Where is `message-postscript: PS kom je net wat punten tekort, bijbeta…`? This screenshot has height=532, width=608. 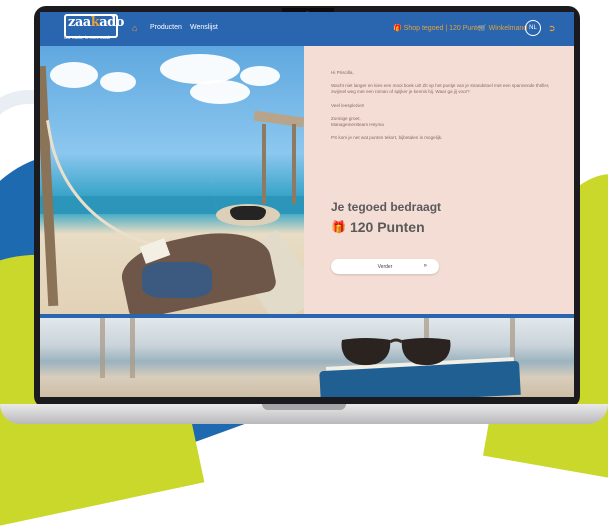
message-postscript: PS kom je net wat punten tekort, bijbeta… is located at coordinates (387, 138).